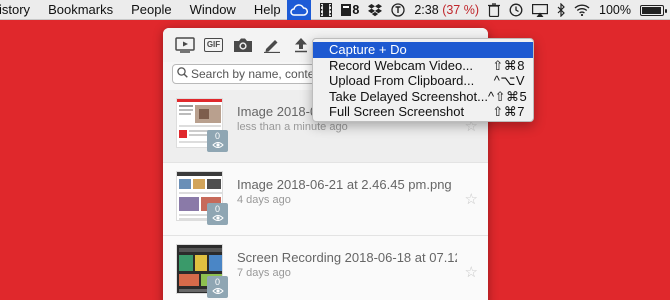  Describe the element at coordinates (271, 45) in the screenshot. I see `annotate-icon` at that location.